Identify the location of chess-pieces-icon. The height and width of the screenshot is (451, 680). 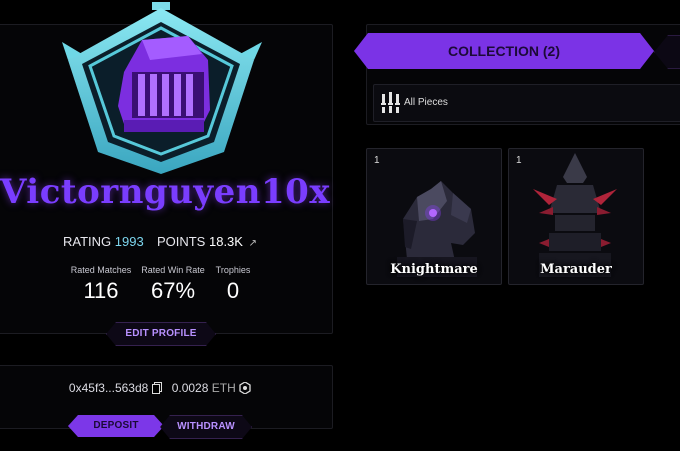
(391, 105).